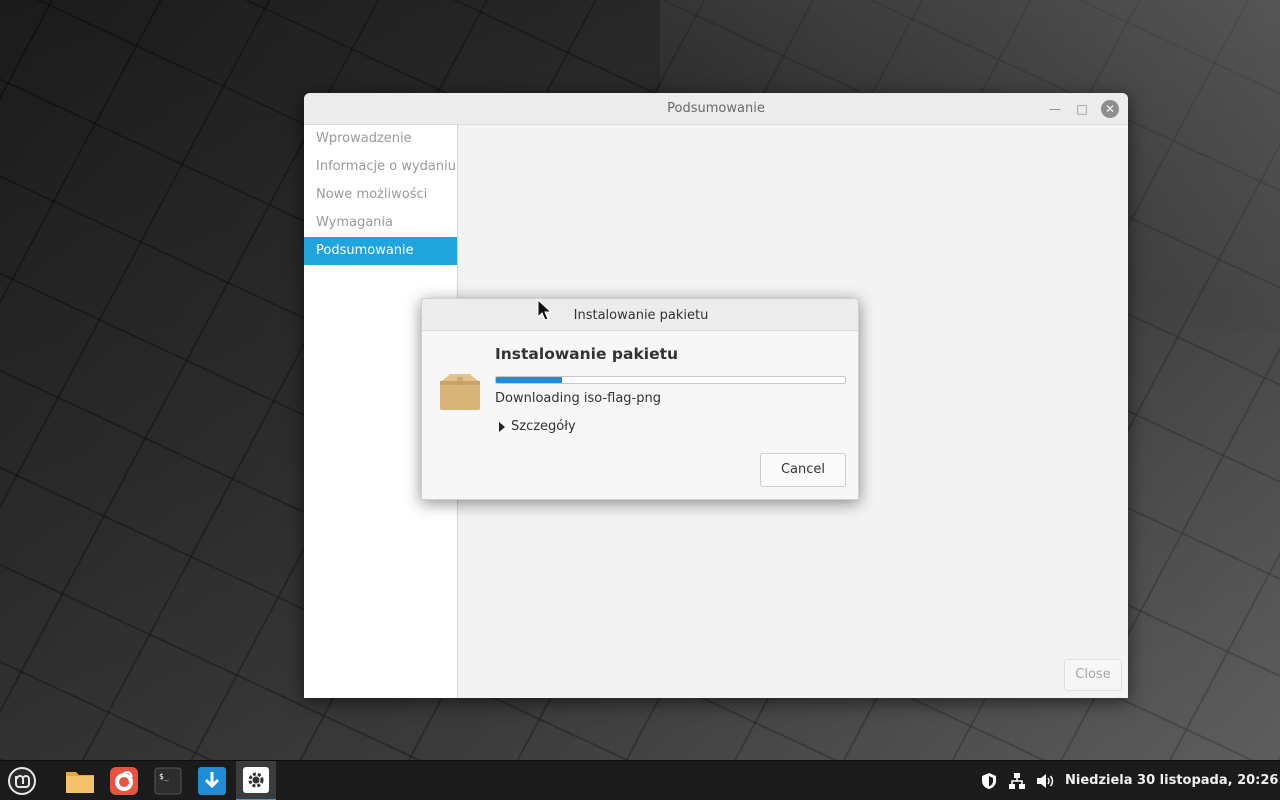 The image size is (1280, 800). Describe the element at coordinates (1110, 109) in the screenshot. I see `close-icon: ✕` at that location.